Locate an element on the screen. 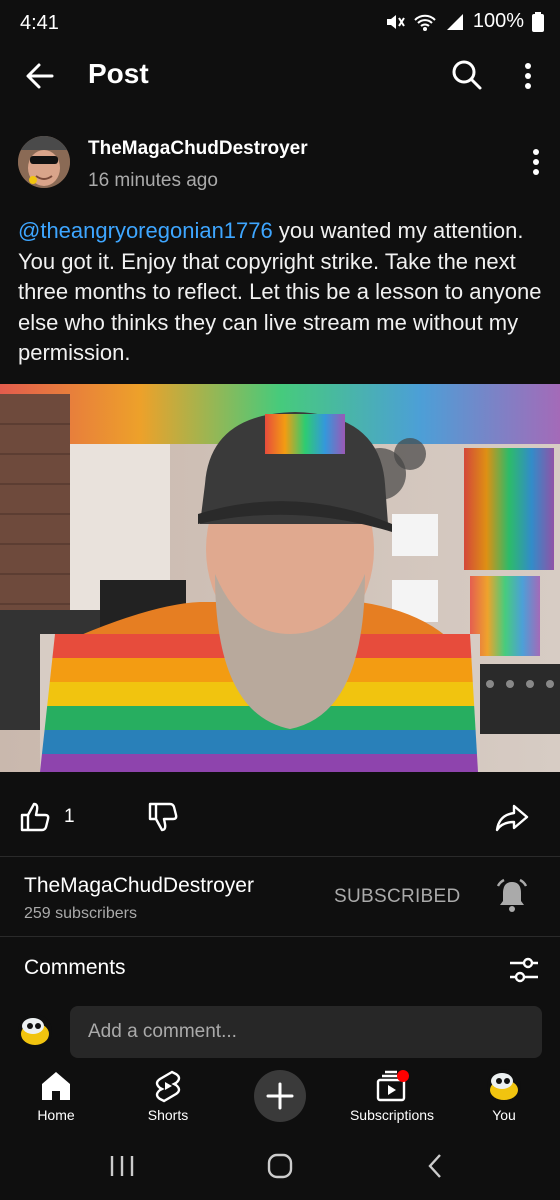 Image resolution: width=560 pixels, height=1200 pixels. nav-you: You is located at coordinates (504, 1096).